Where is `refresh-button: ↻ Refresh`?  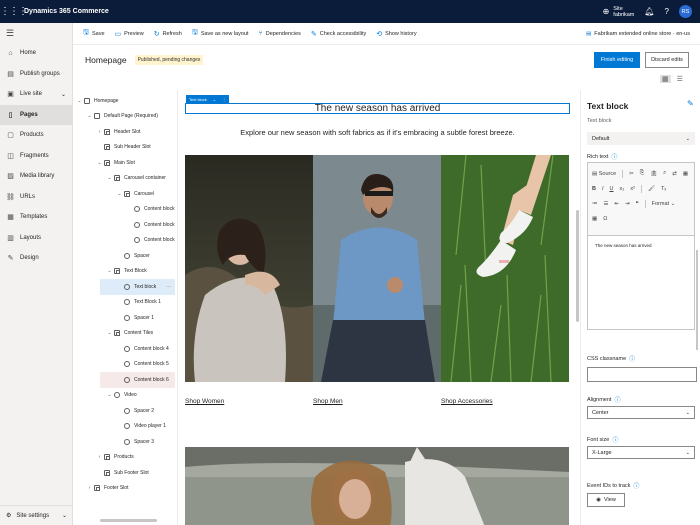 refresh-button: ↻ Refresh is located at coordinates (168, 34).